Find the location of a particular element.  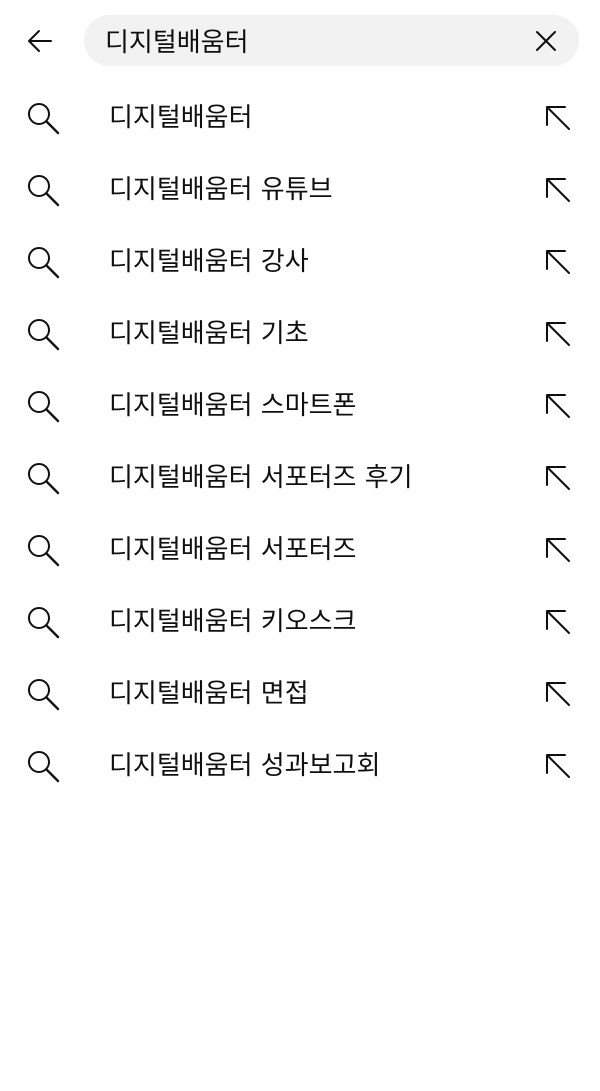

suggestion-item: 디지털배움터 면접 is located at coordinates (300, 694).